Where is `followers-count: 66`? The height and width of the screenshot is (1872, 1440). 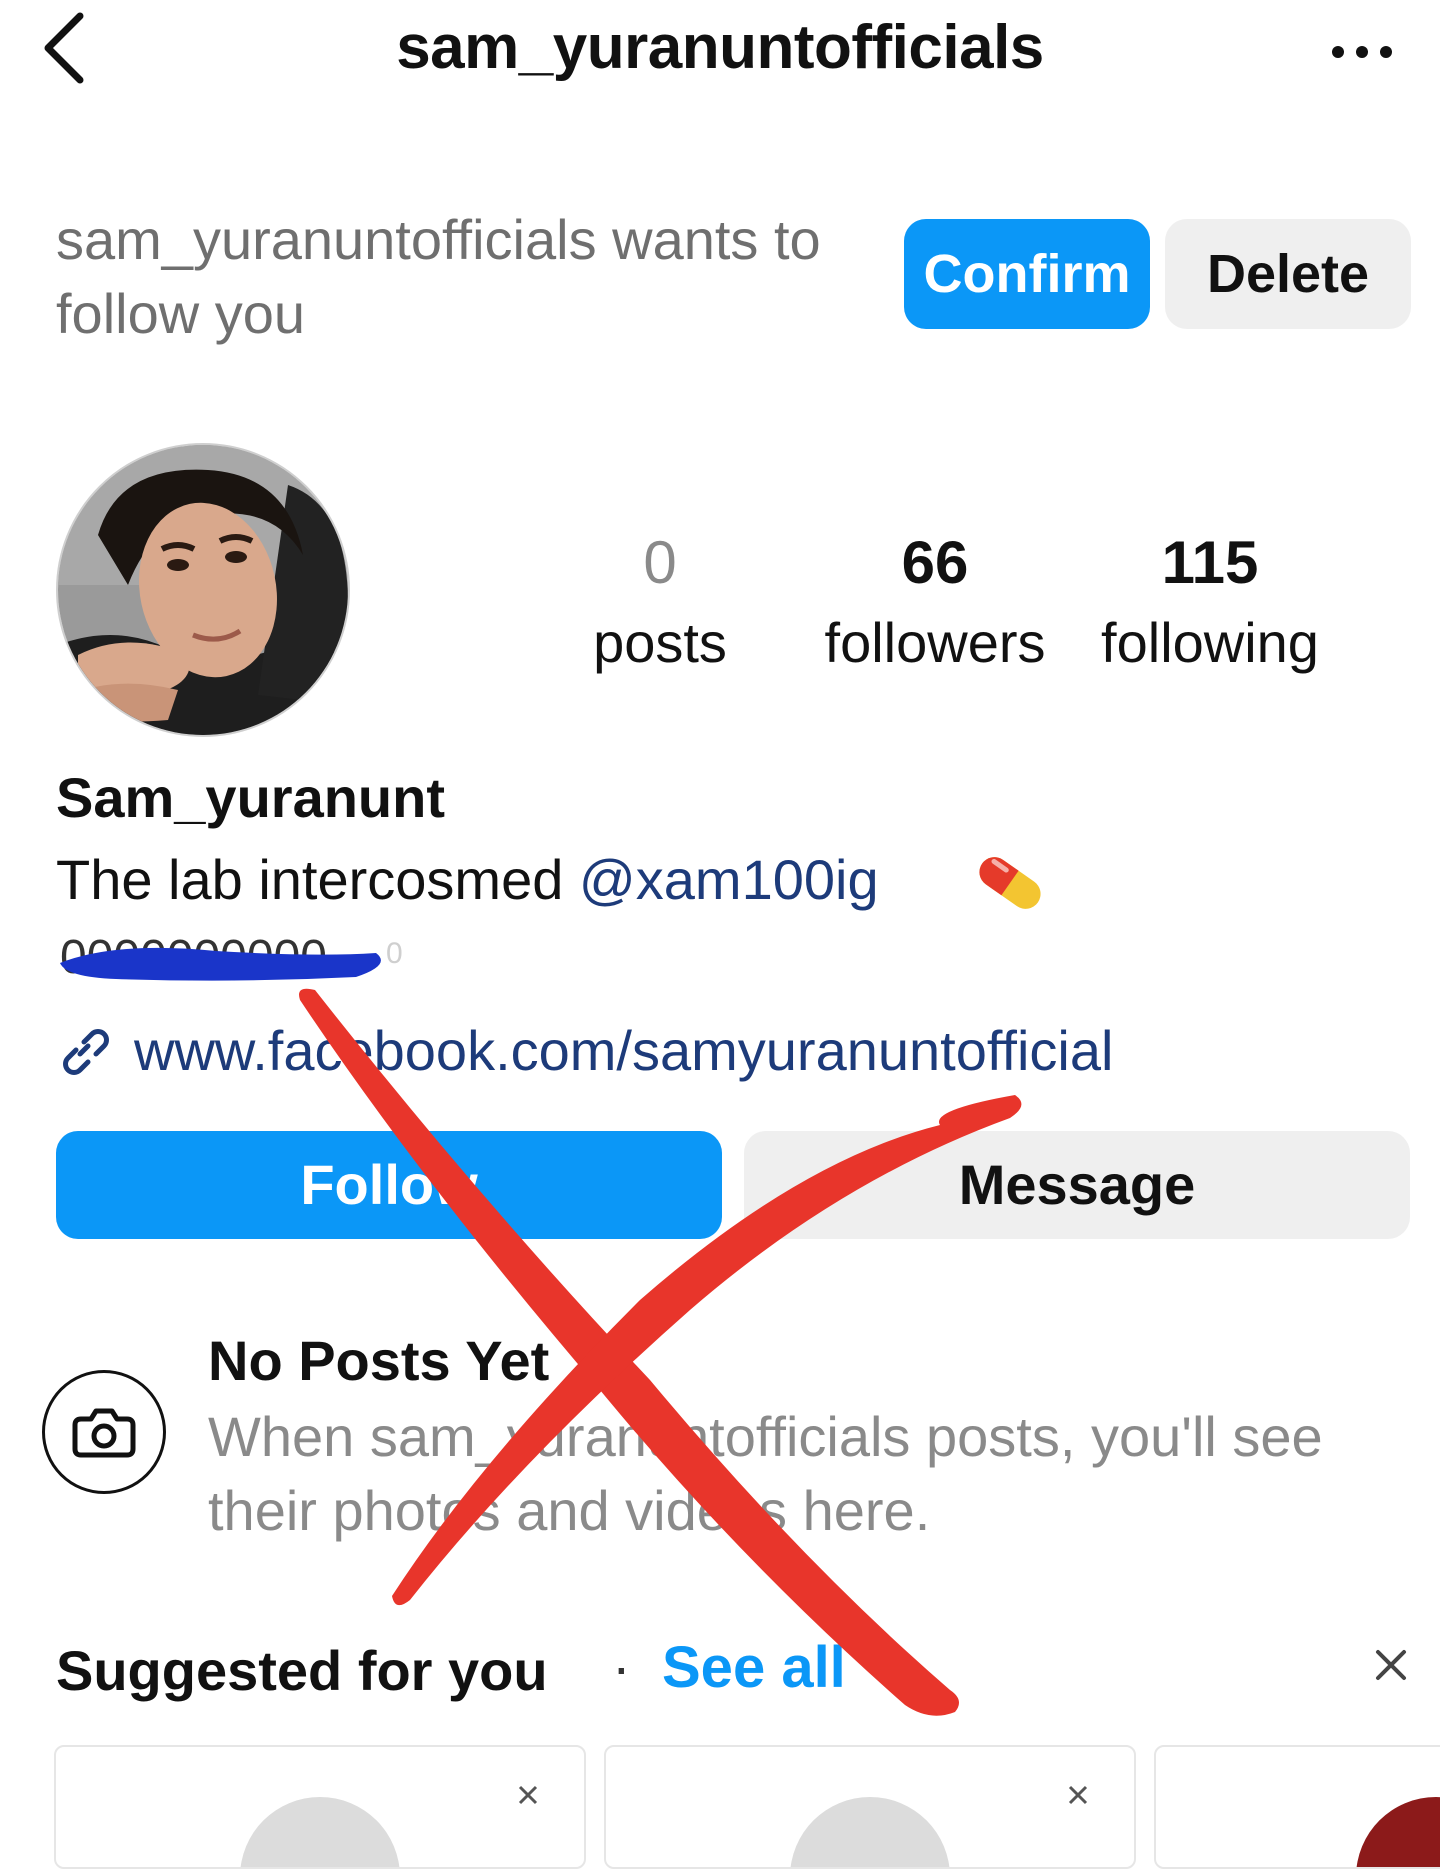 followers-count: 66 is located at coordinates (935, 562).